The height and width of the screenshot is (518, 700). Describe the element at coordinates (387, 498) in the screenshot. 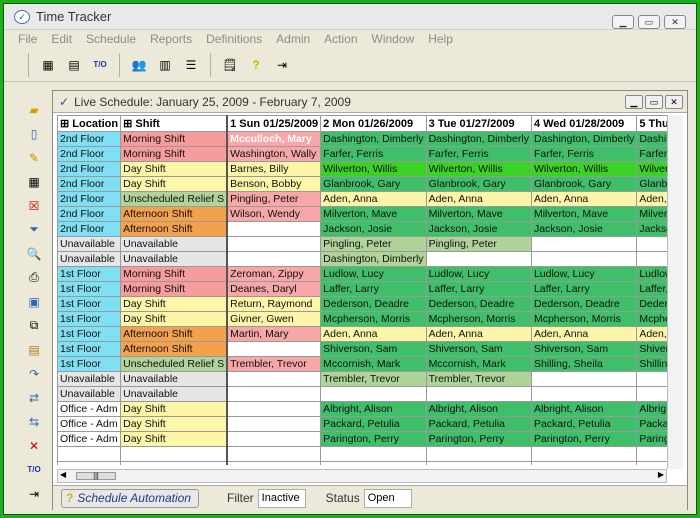

I see `status-field: Open` at that location.